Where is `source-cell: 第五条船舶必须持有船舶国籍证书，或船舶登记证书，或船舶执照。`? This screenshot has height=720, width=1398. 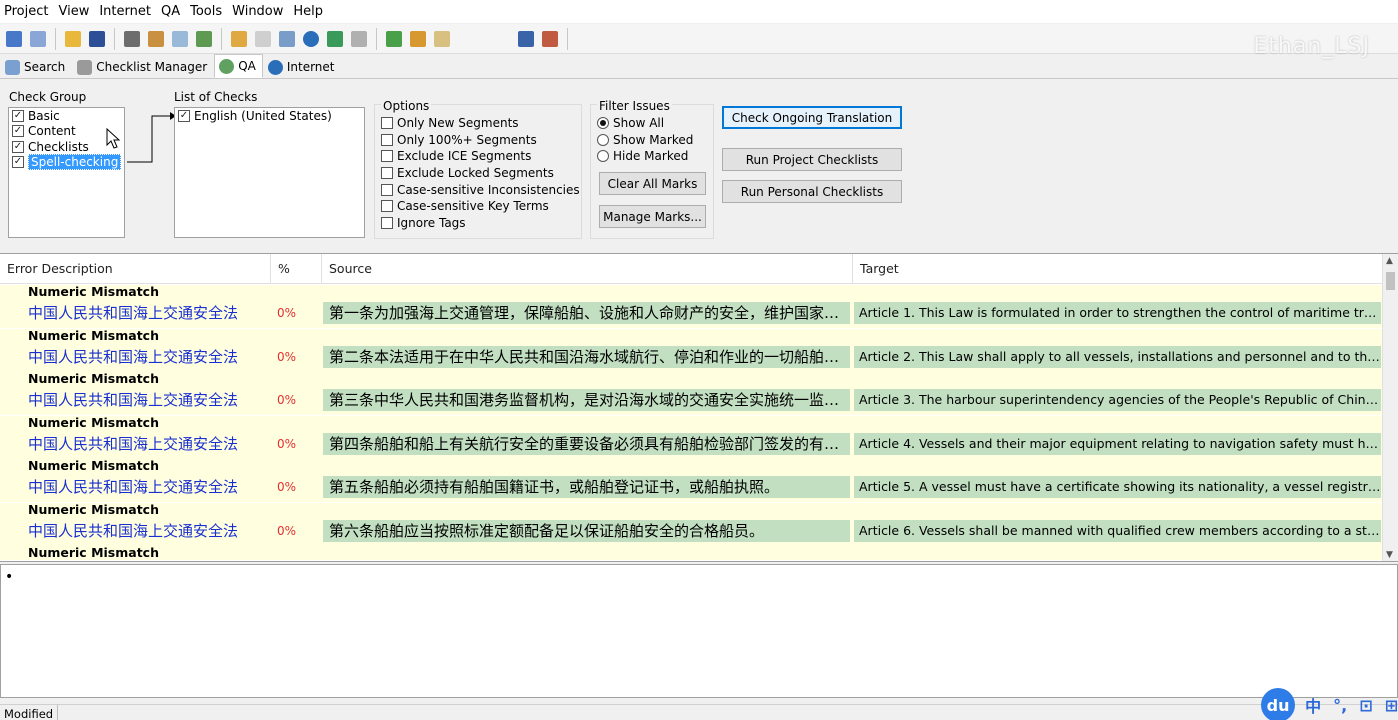 source-cell: 第五条船舶必须持有船舶国籍证书，或船舶登记证书，或船舶执照。 is located at coordinates (586, 487).